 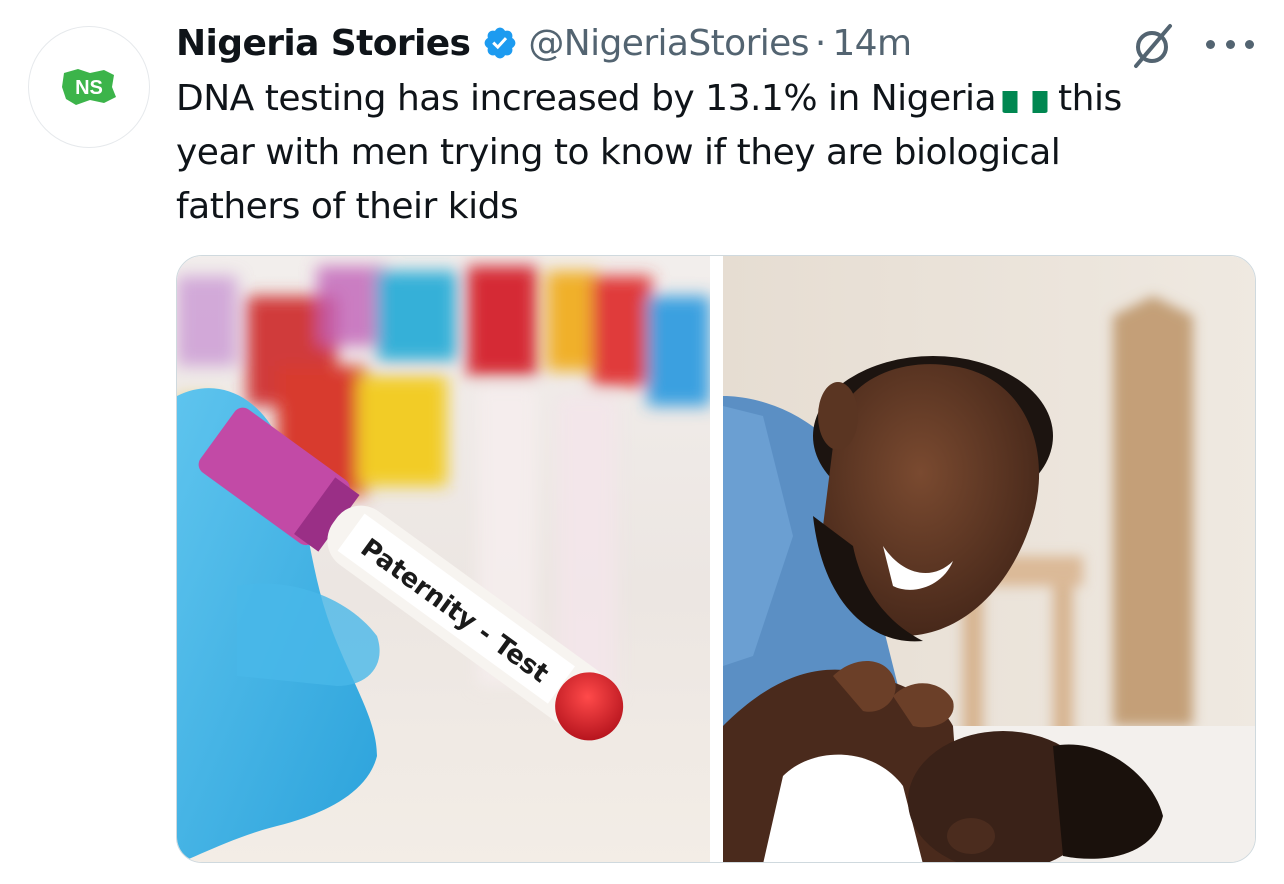 What do you see at coordinates (500, 43) in the screenshot?
I see `verified-badge-icon` at bounding box center [500, 43].